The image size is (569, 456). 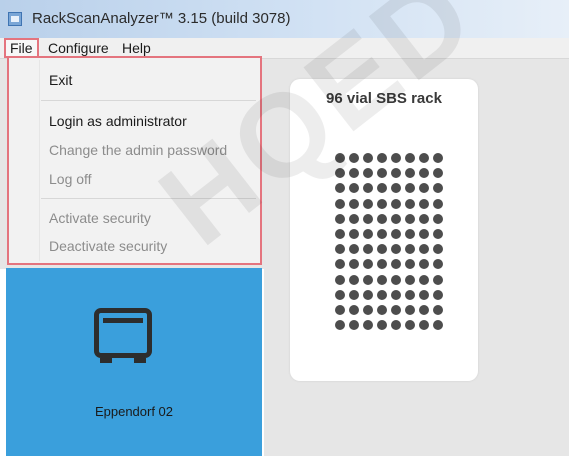 What do you see at coordinates (39, 160) in the screenshot?
I see `menu-gutter` at bounding box center [39, 160].